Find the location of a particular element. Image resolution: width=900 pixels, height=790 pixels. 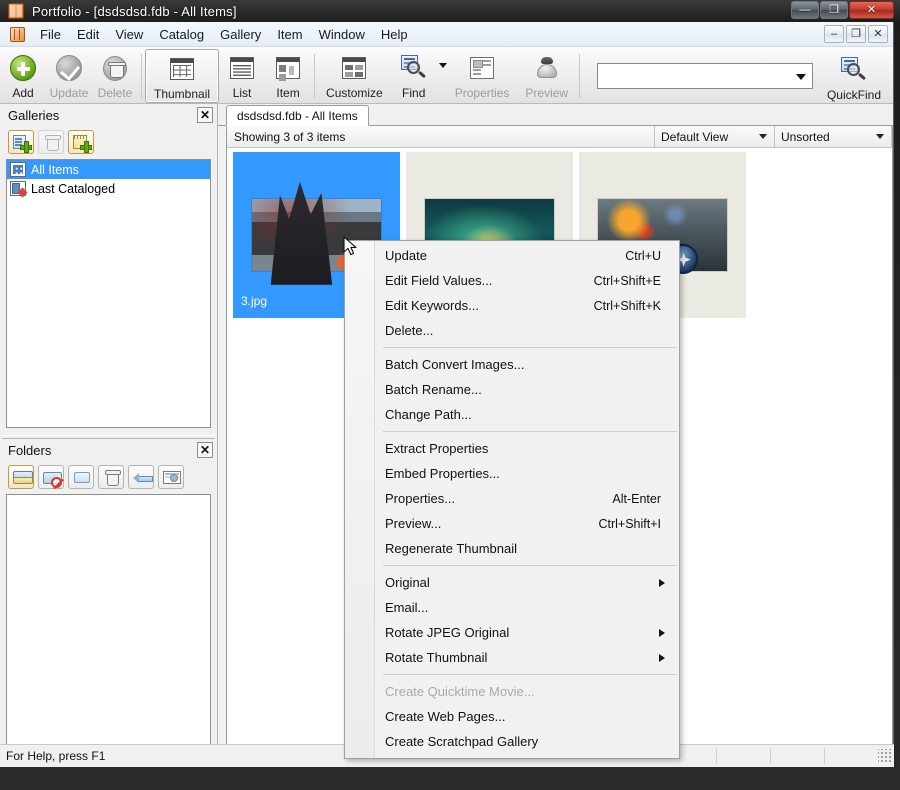

toolbar-update-button: Update is located at coordinates (69, 76).